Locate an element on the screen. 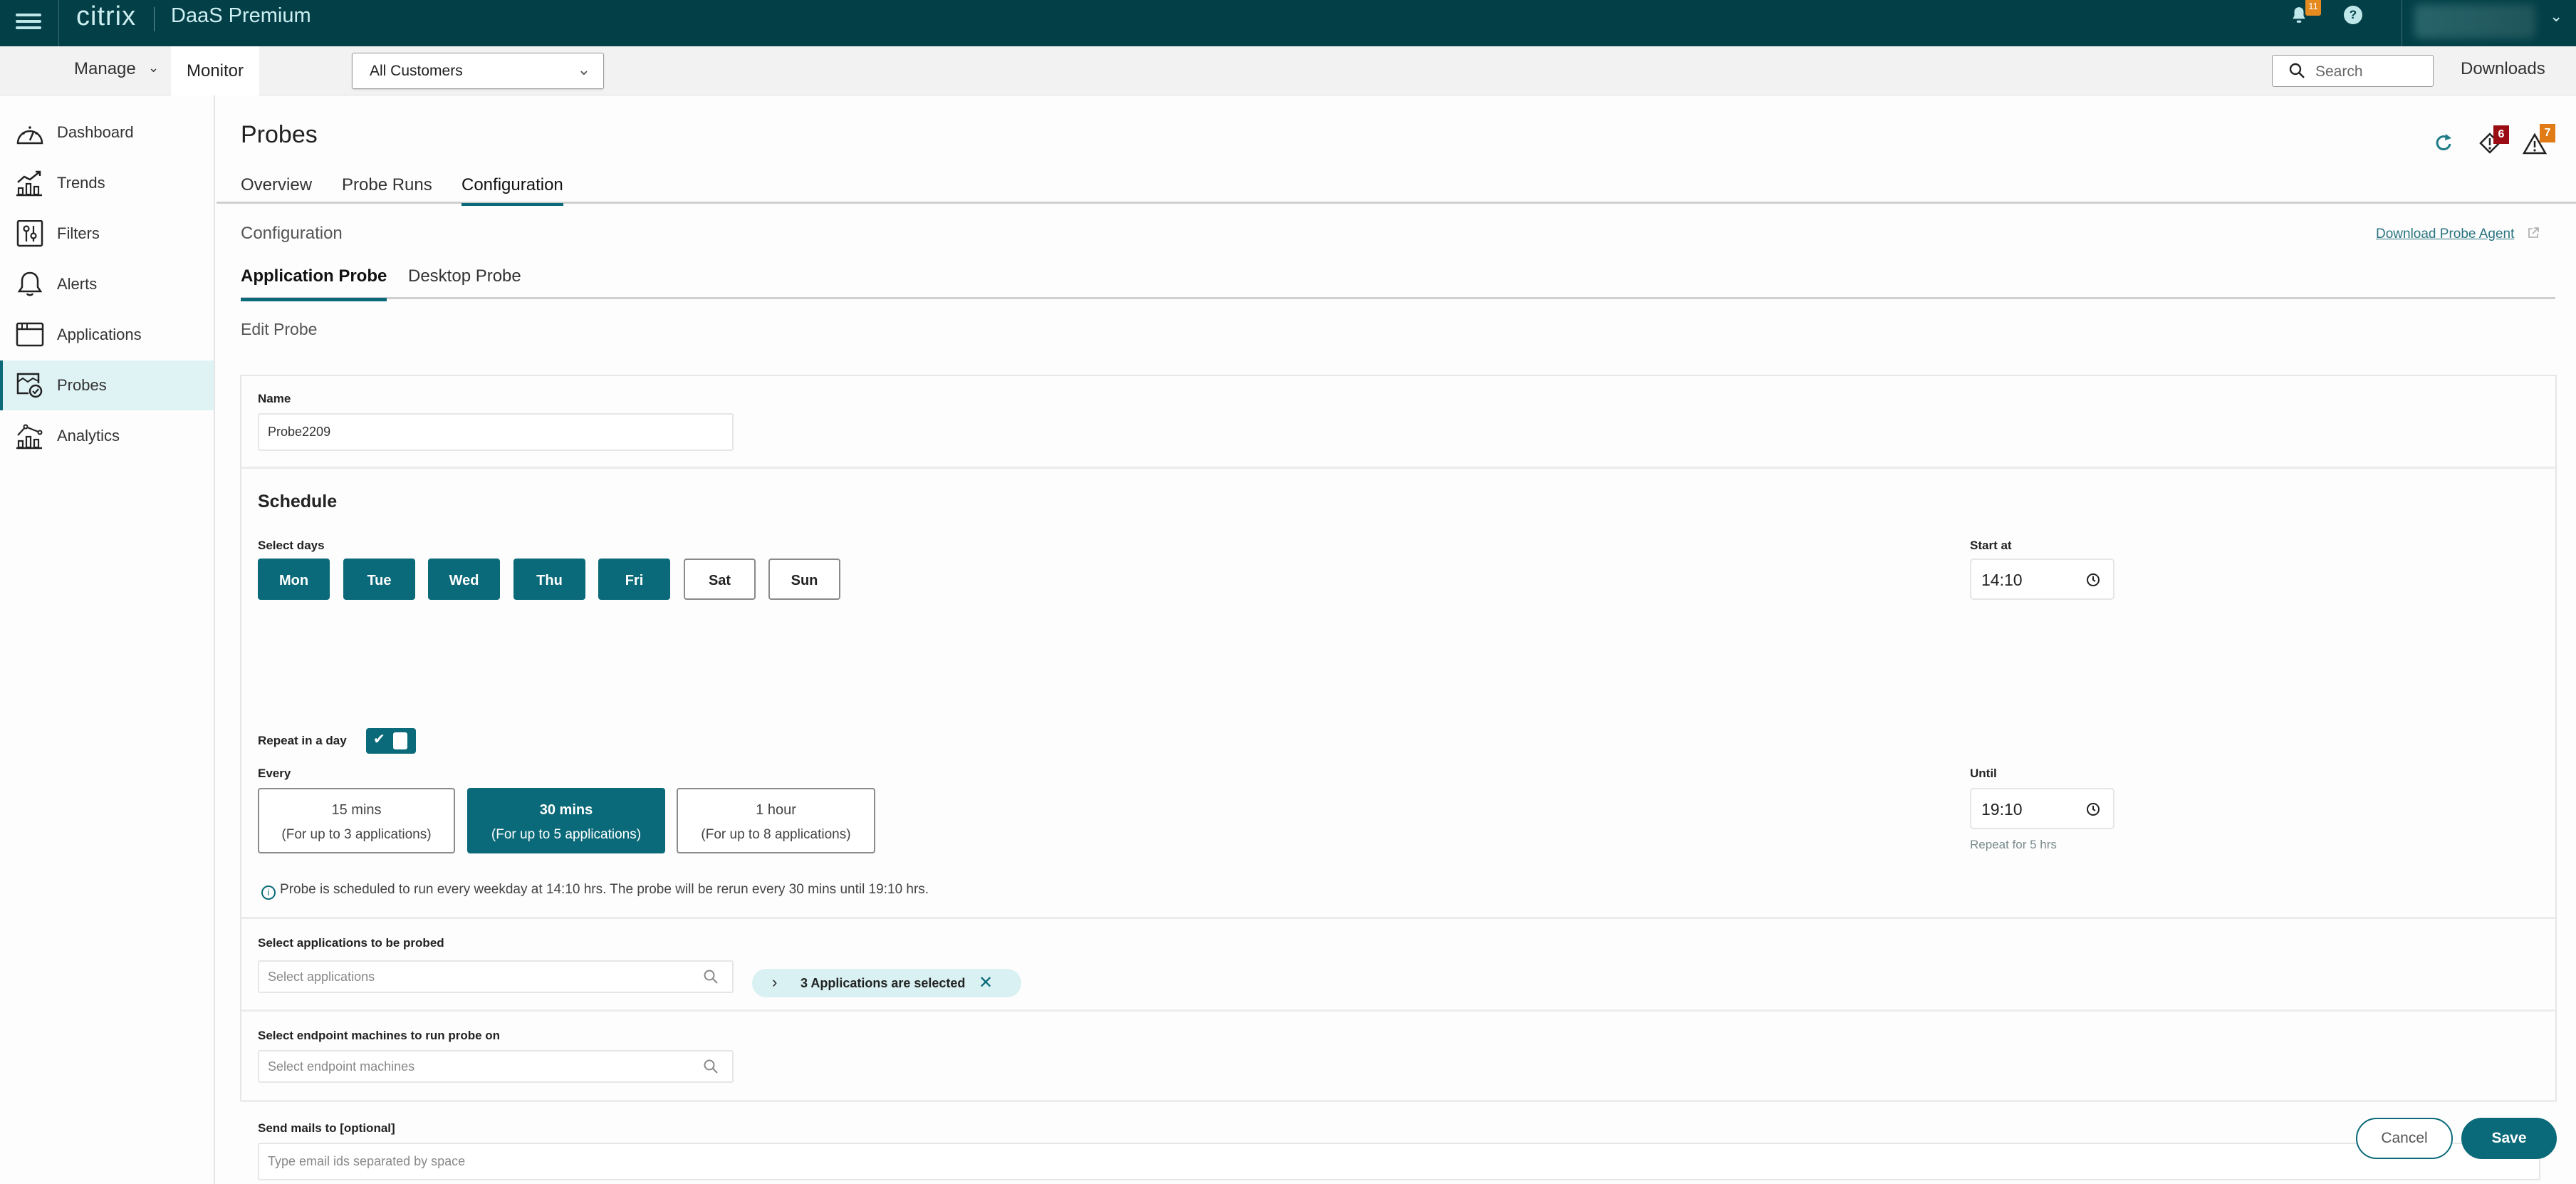 The image size is (2576, 1184). select-days-label: Select days is located at coordinates (291, 545).